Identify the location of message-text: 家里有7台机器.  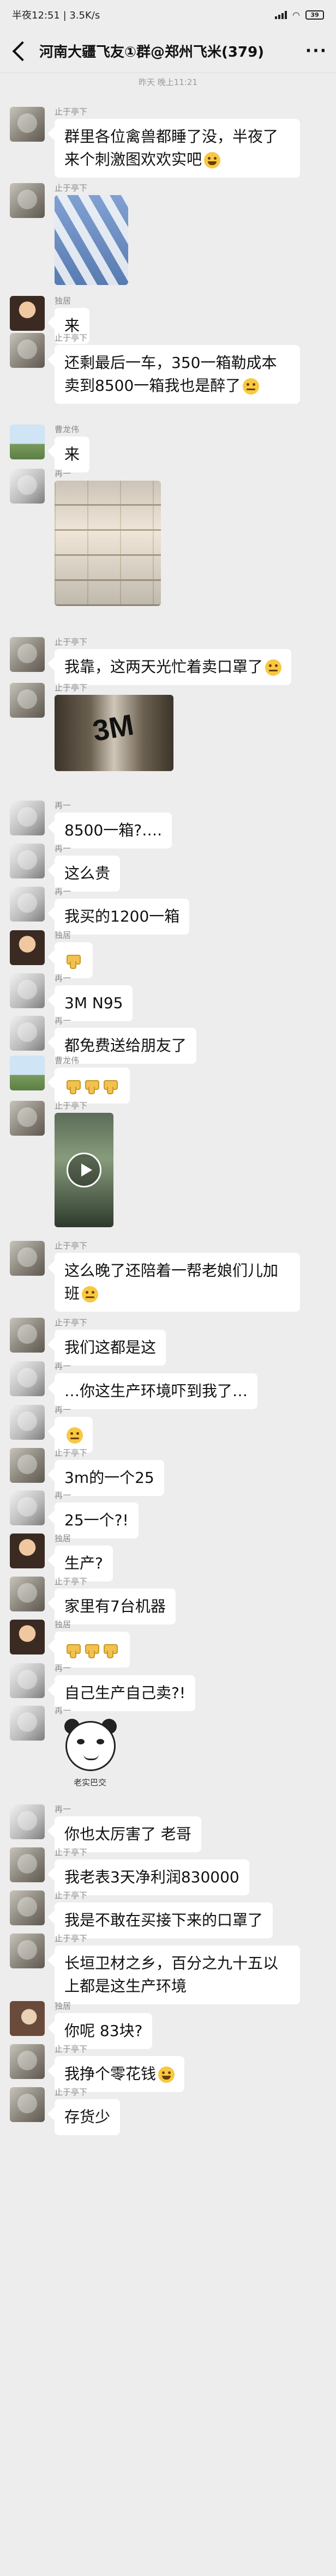
(115, 1606).